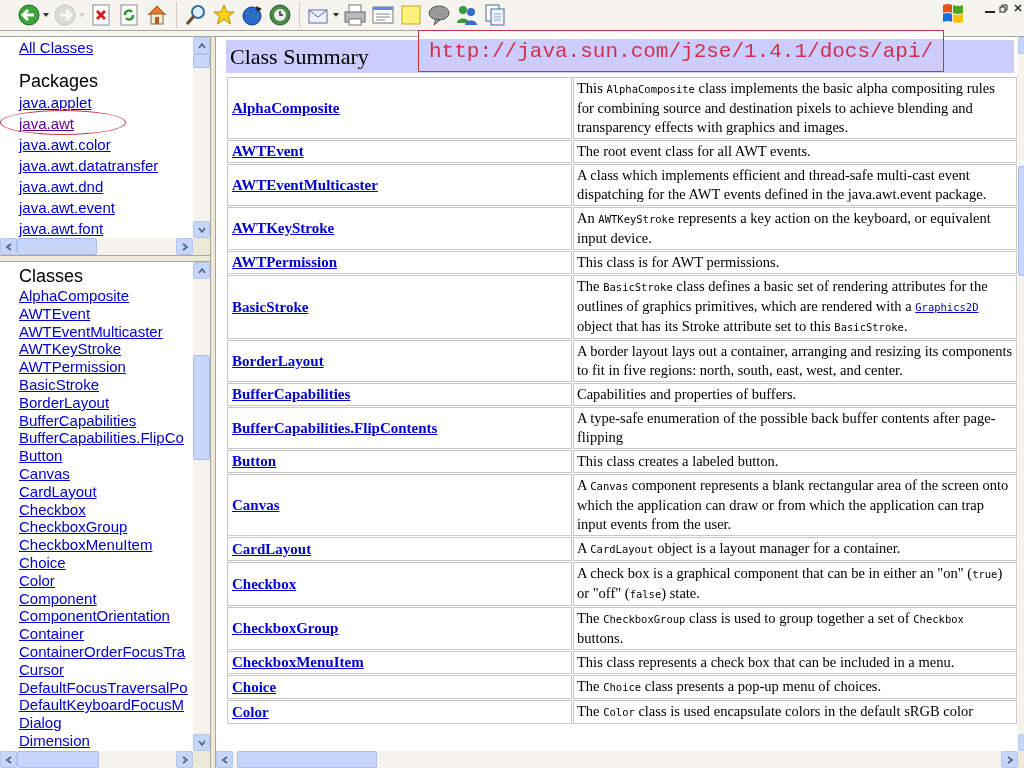 The height and width of the screenshot is (768, 1024). What do you see at coordinates (47, 123) in the screenshot?
I see `package-link: java.awt` at bounding box center [47, 123].